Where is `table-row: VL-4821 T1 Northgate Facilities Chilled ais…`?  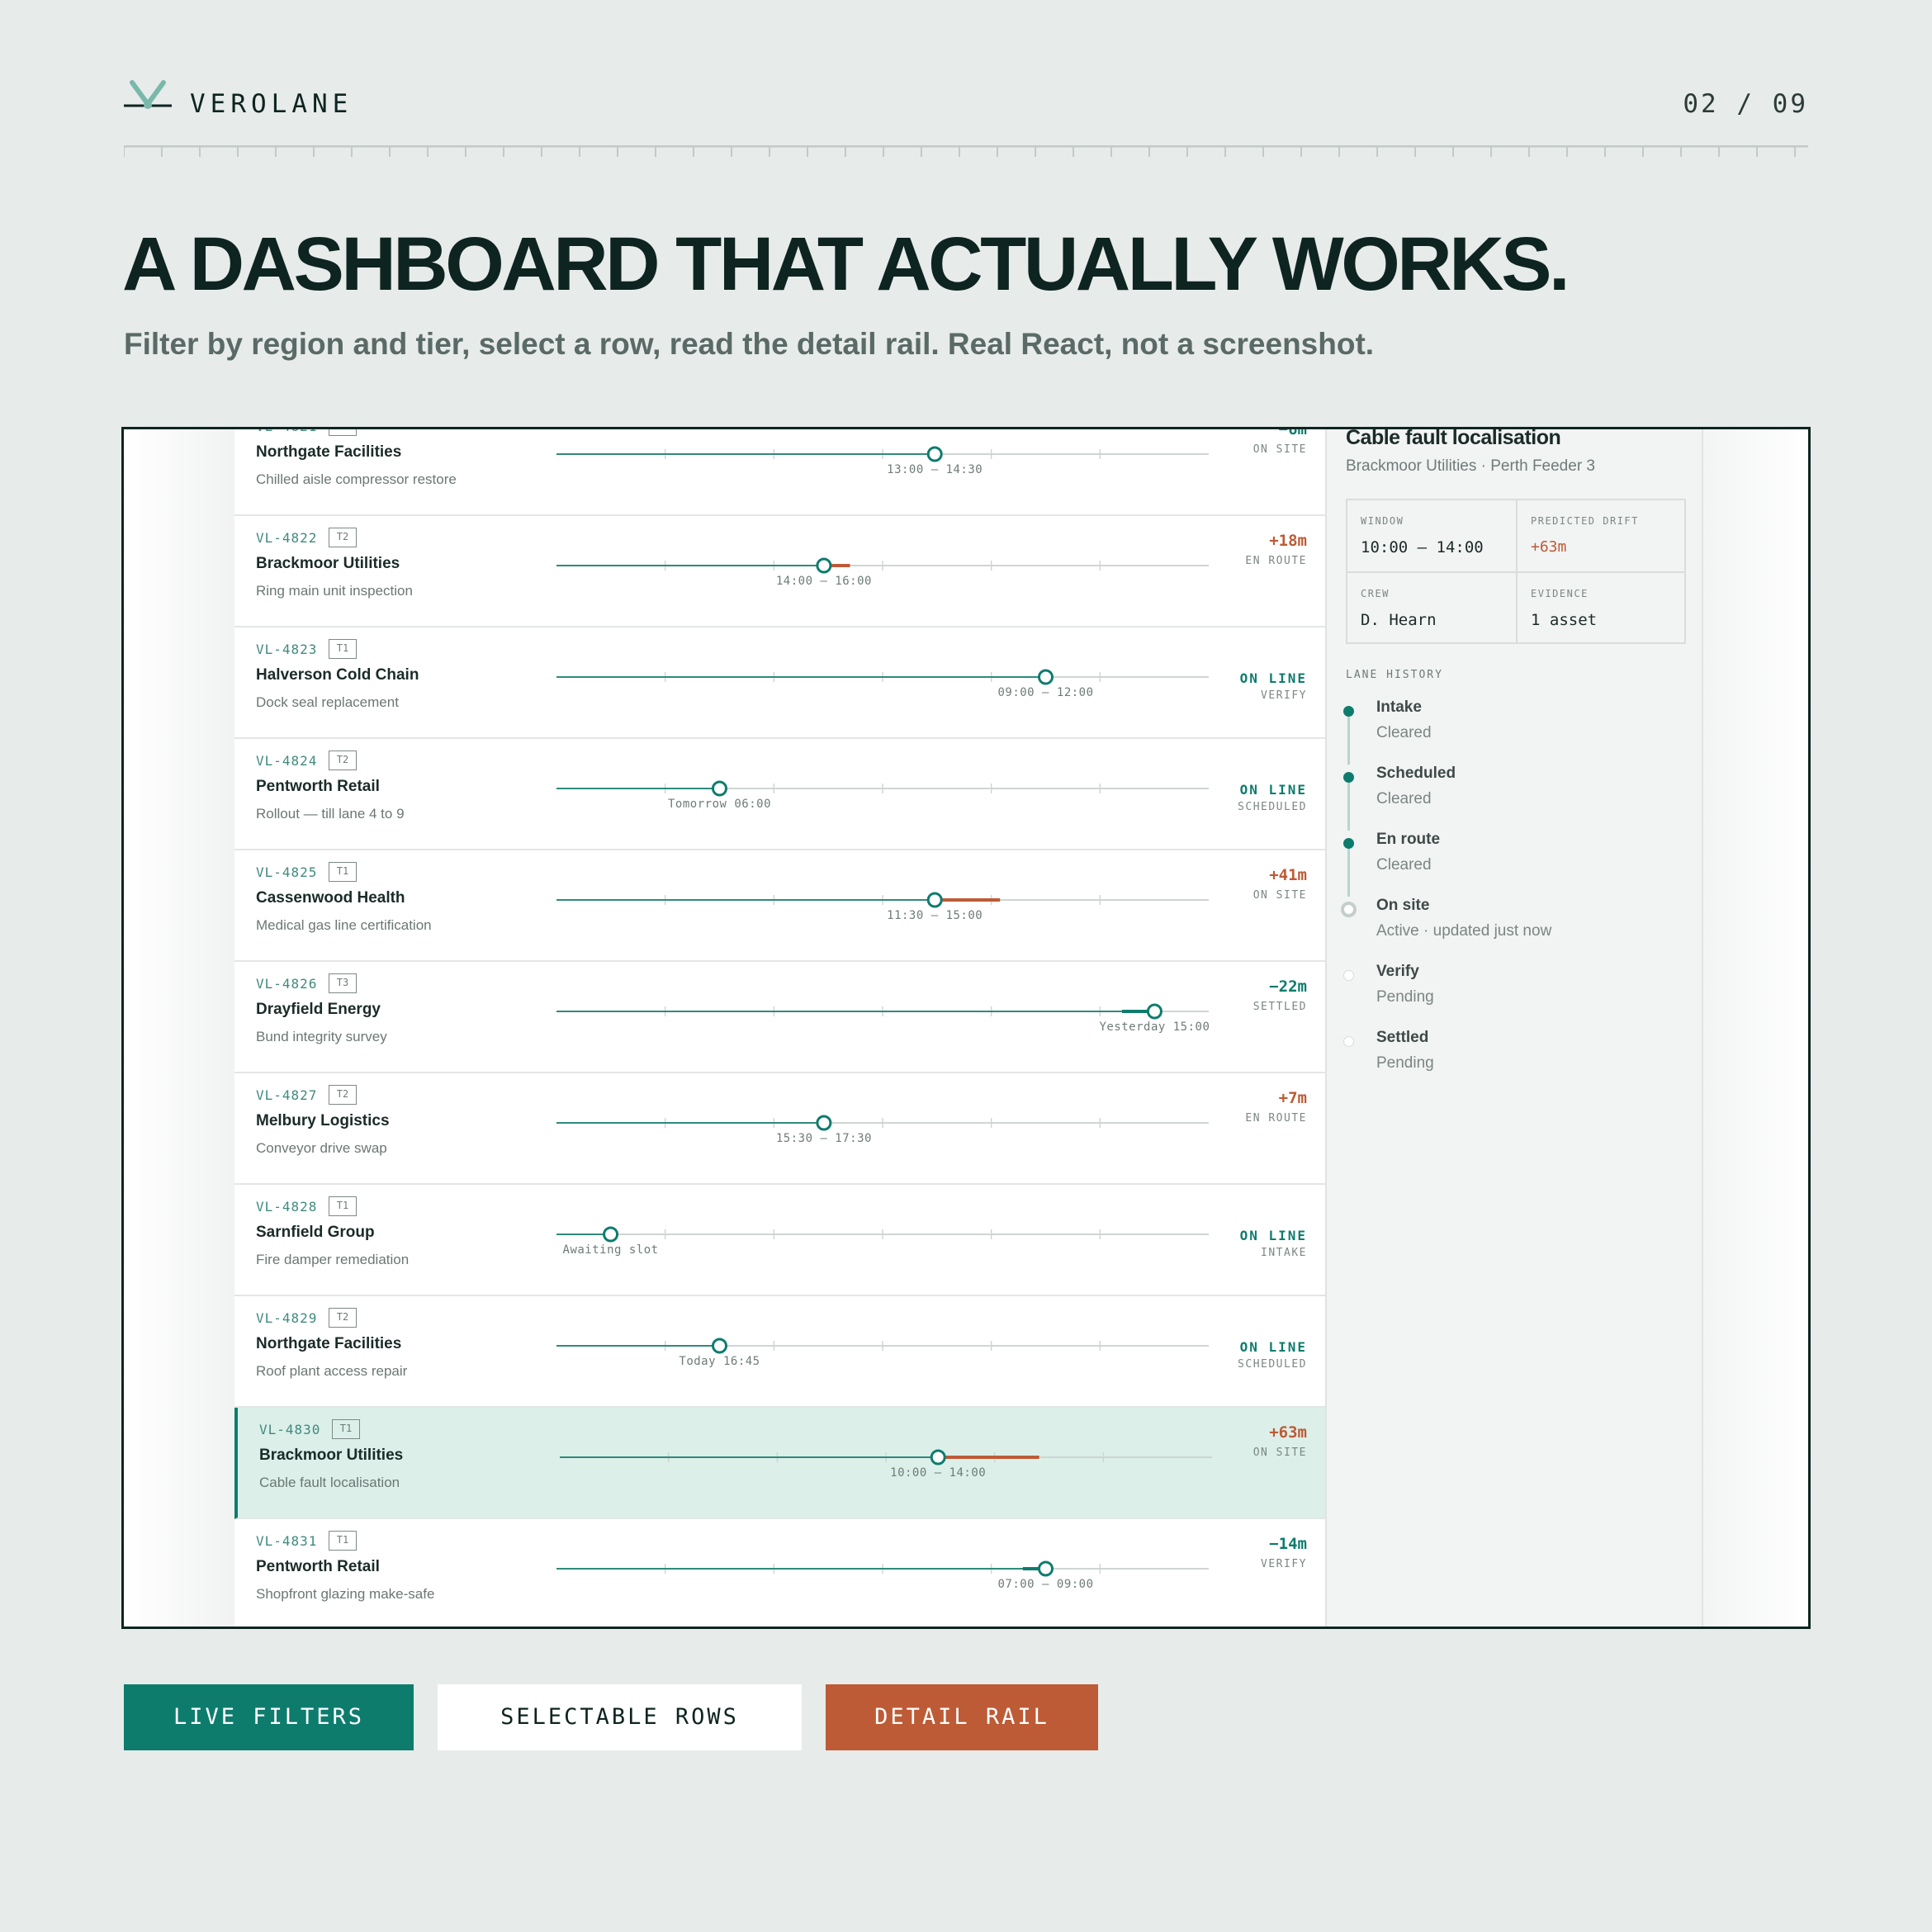
table-row: VL-4821 T1 Northgate Facilities Chilled ais… is located at coordinates (779, 472).